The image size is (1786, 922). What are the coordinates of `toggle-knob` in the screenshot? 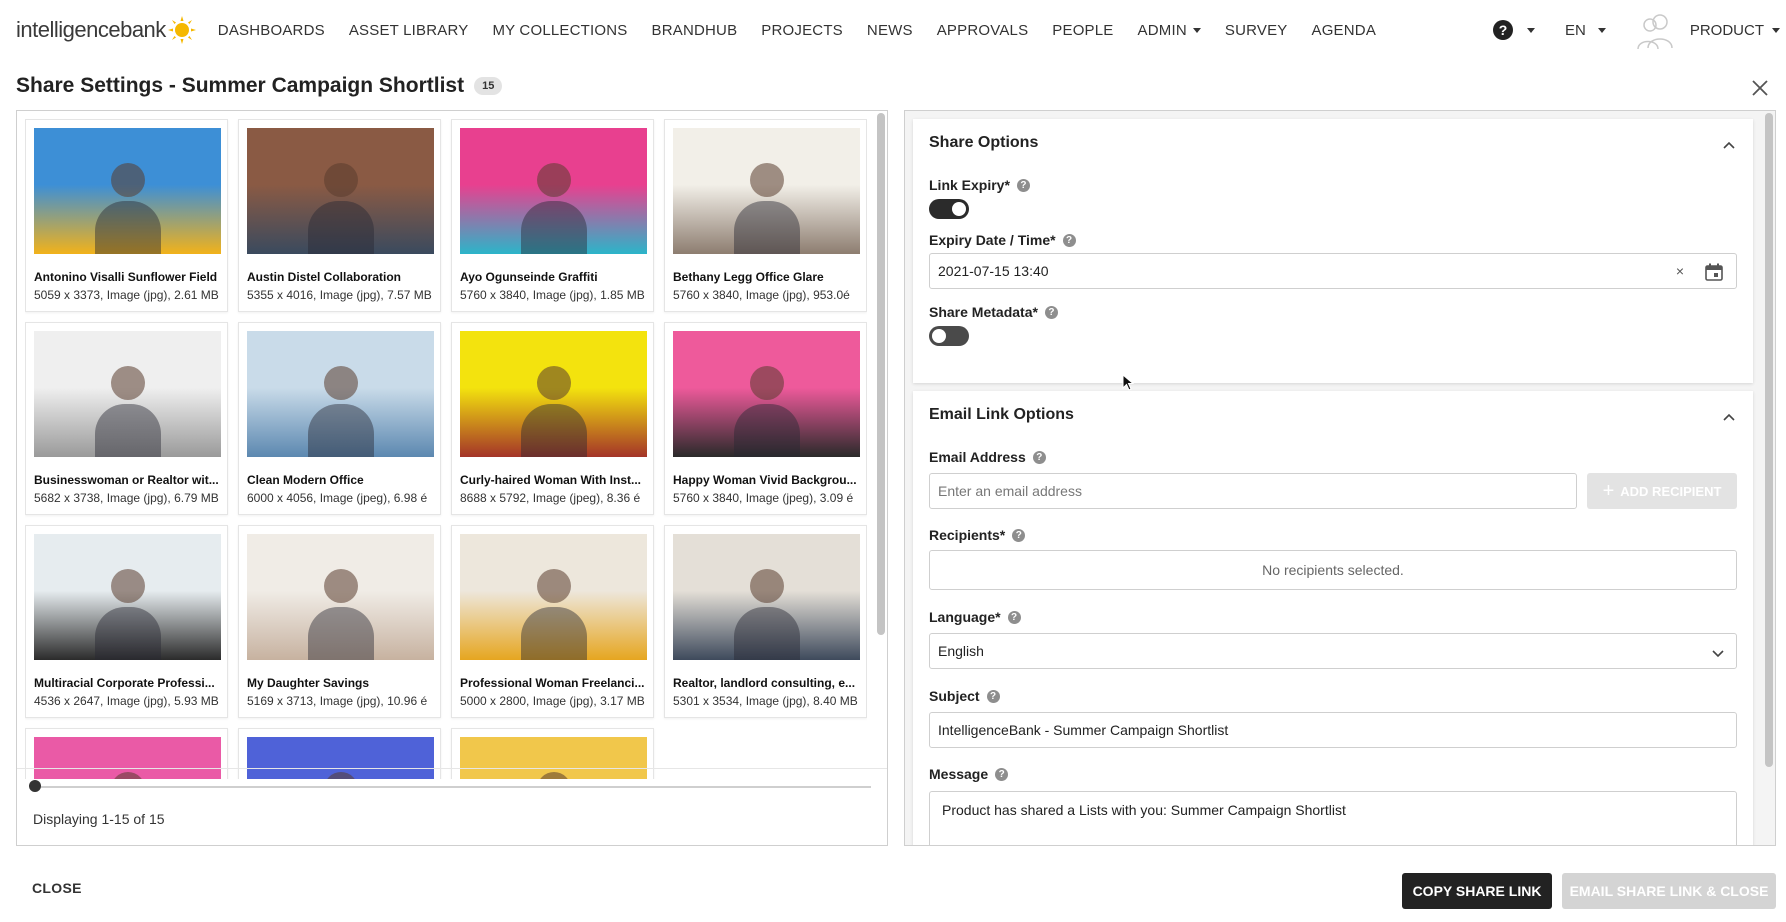 It's located at (939, 336).